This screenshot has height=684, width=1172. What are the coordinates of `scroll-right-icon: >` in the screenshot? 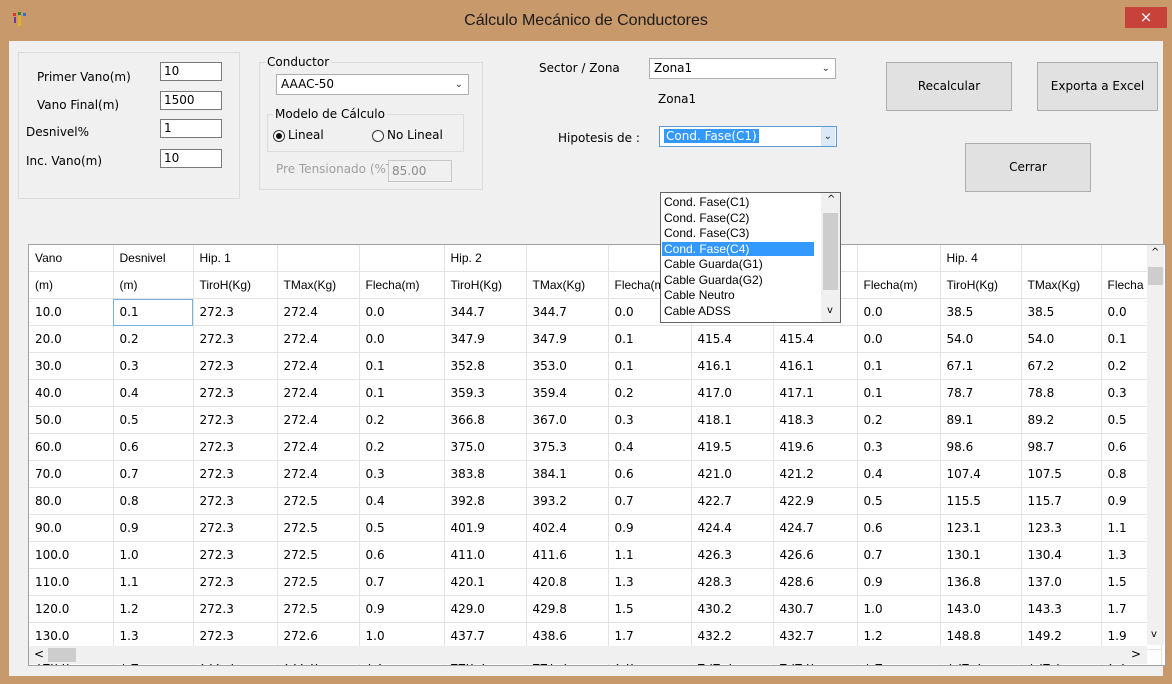 It's located at (1136, 654).